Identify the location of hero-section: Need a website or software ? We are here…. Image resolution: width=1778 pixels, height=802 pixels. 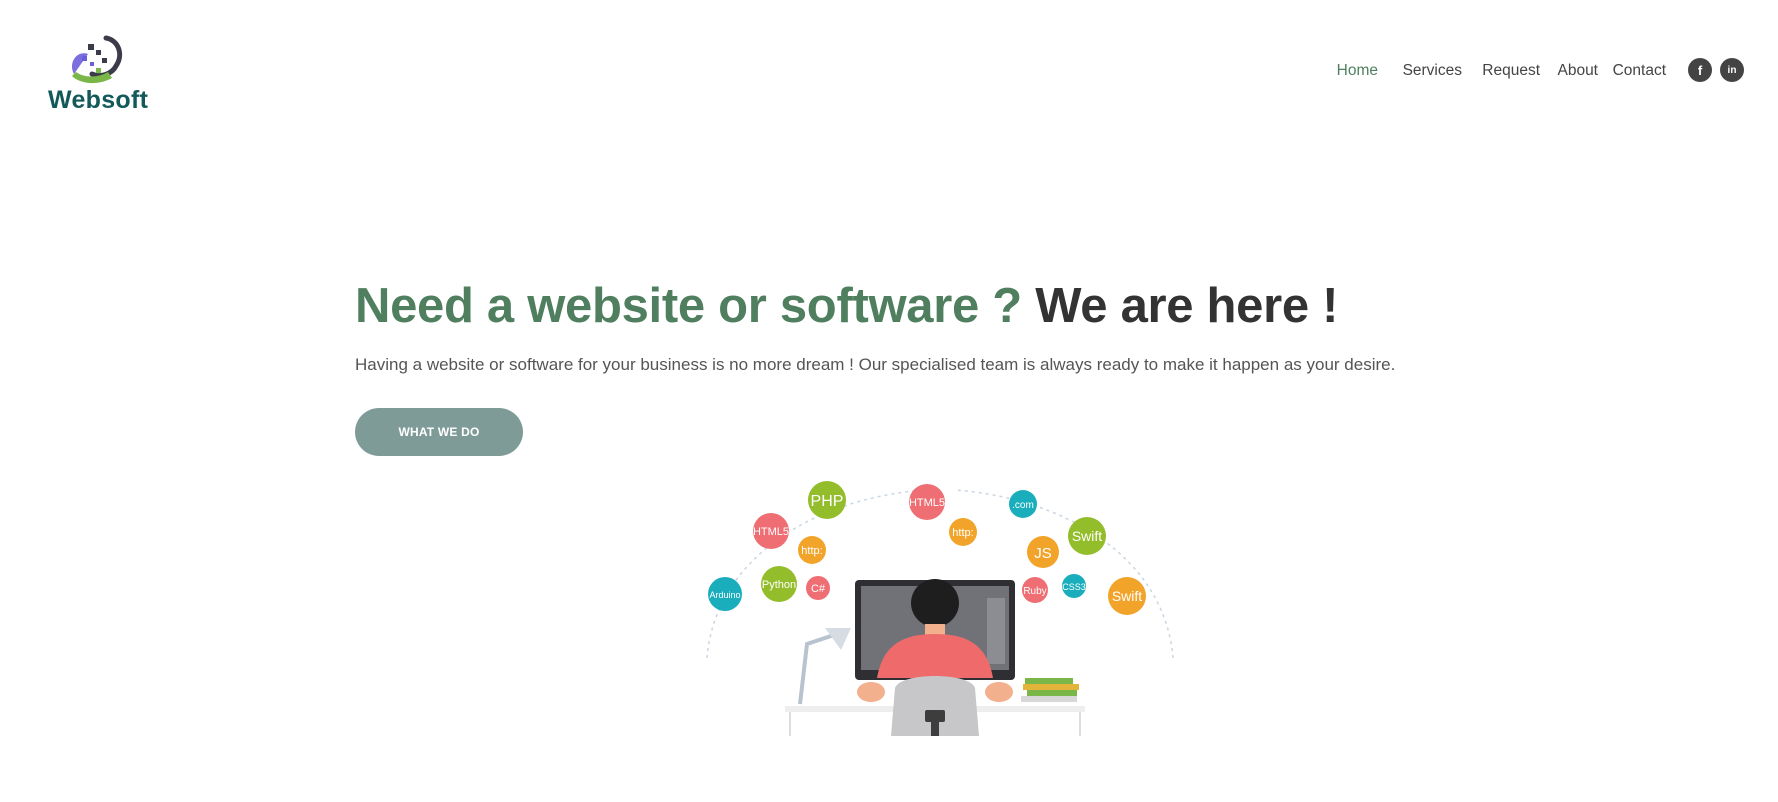
(905, 365).